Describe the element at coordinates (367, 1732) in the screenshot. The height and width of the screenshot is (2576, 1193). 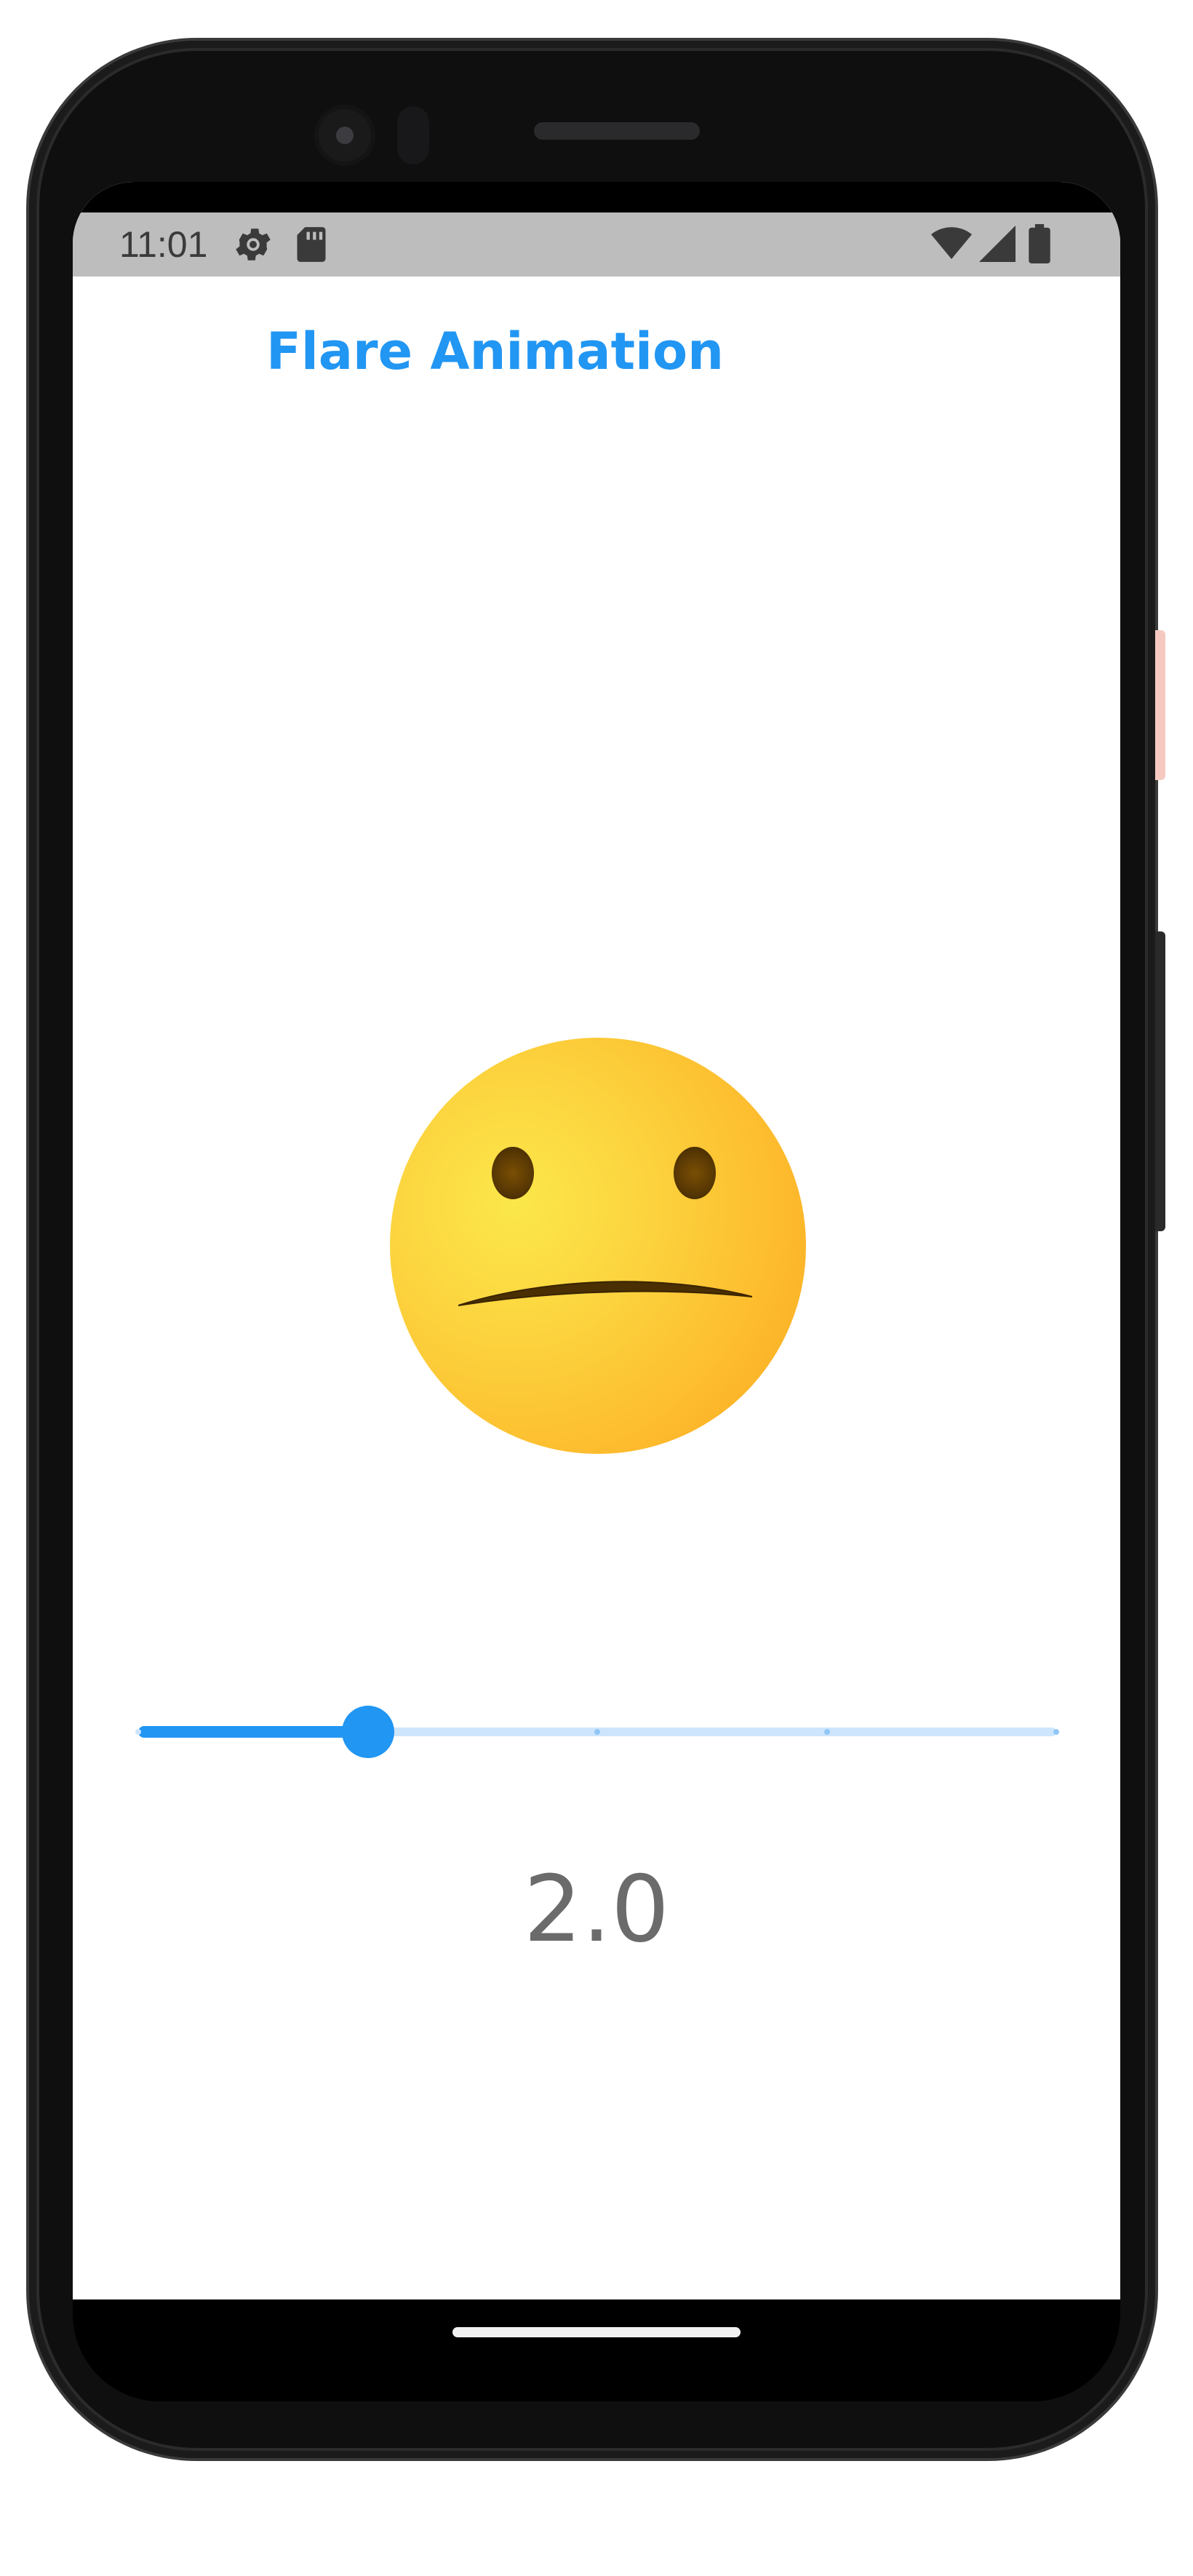
I see `slider-thumb` at that location.